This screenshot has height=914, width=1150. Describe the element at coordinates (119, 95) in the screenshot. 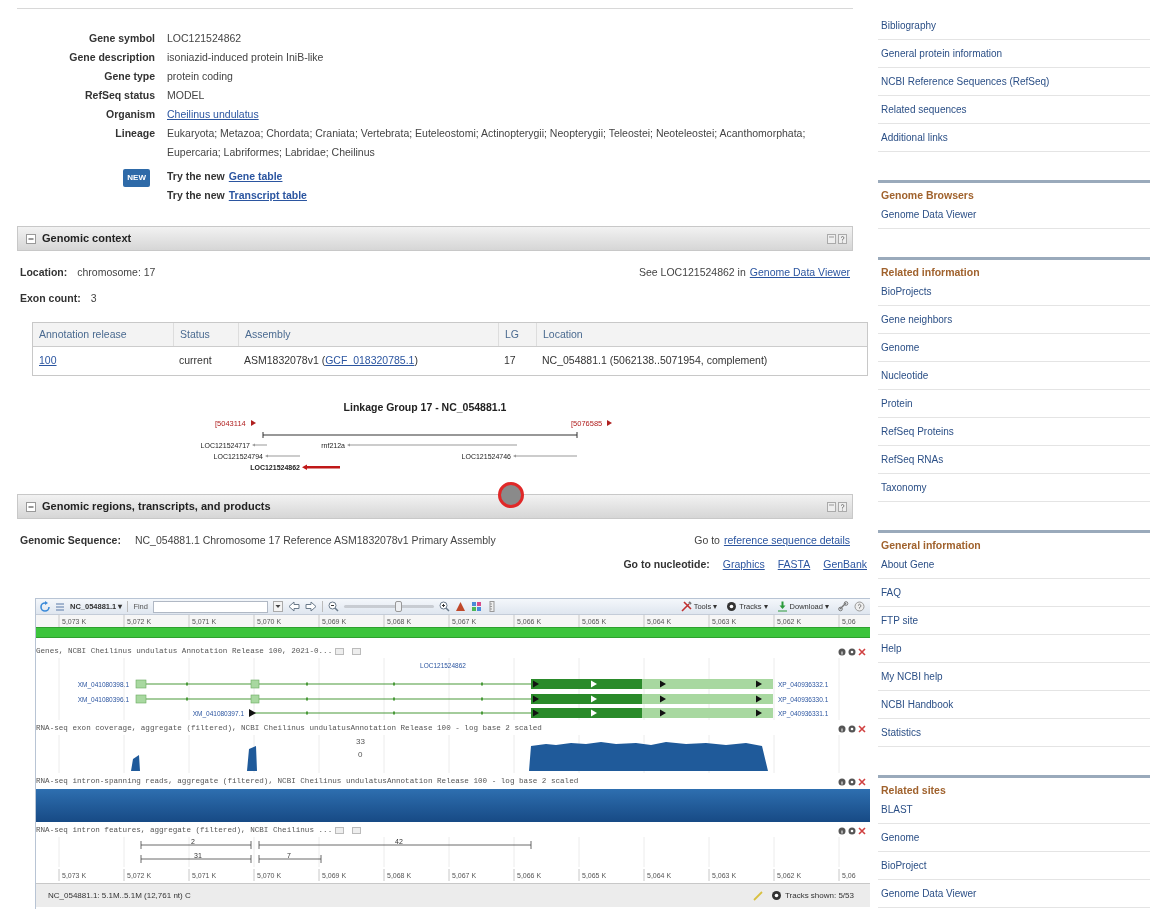

I see `field-label: RefSeq status` at that location.